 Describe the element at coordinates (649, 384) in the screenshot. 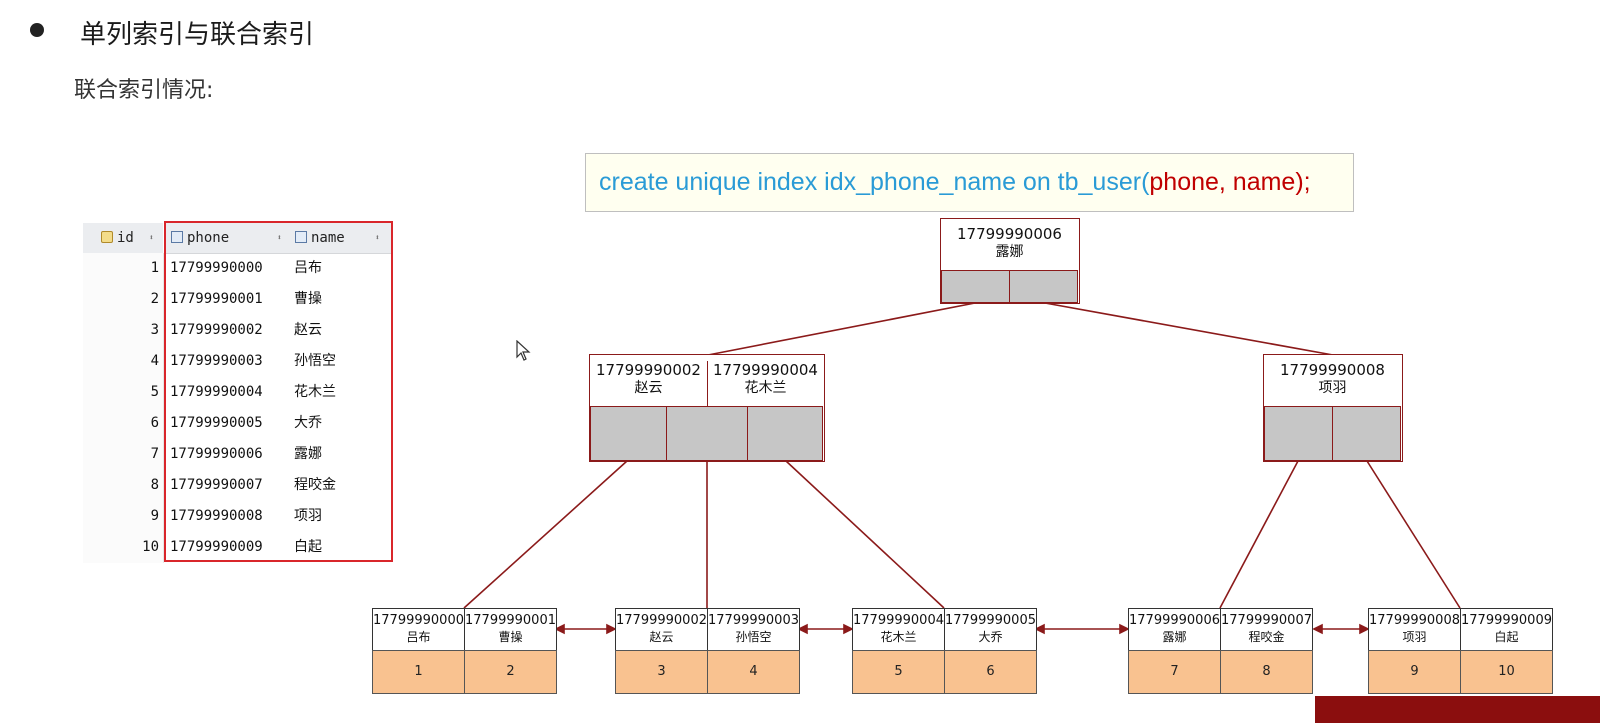

I see `internal-key: 17799990002 赵云` at that location.